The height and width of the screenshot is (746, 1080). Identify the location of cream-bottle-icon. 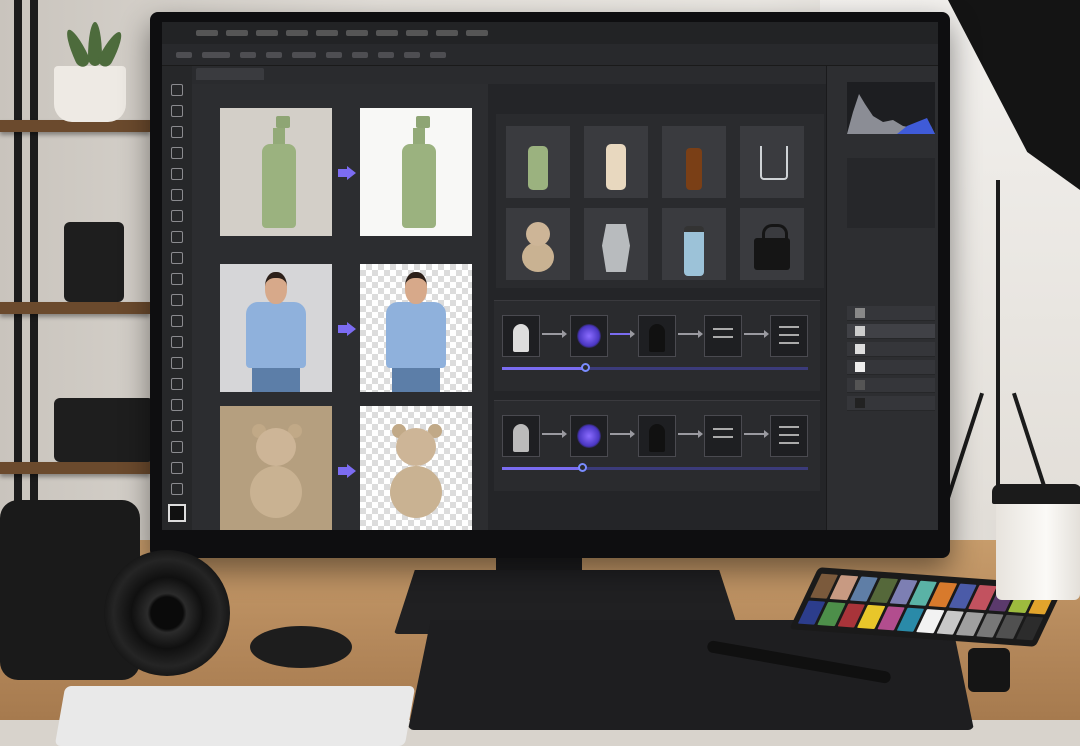
(616, 162).